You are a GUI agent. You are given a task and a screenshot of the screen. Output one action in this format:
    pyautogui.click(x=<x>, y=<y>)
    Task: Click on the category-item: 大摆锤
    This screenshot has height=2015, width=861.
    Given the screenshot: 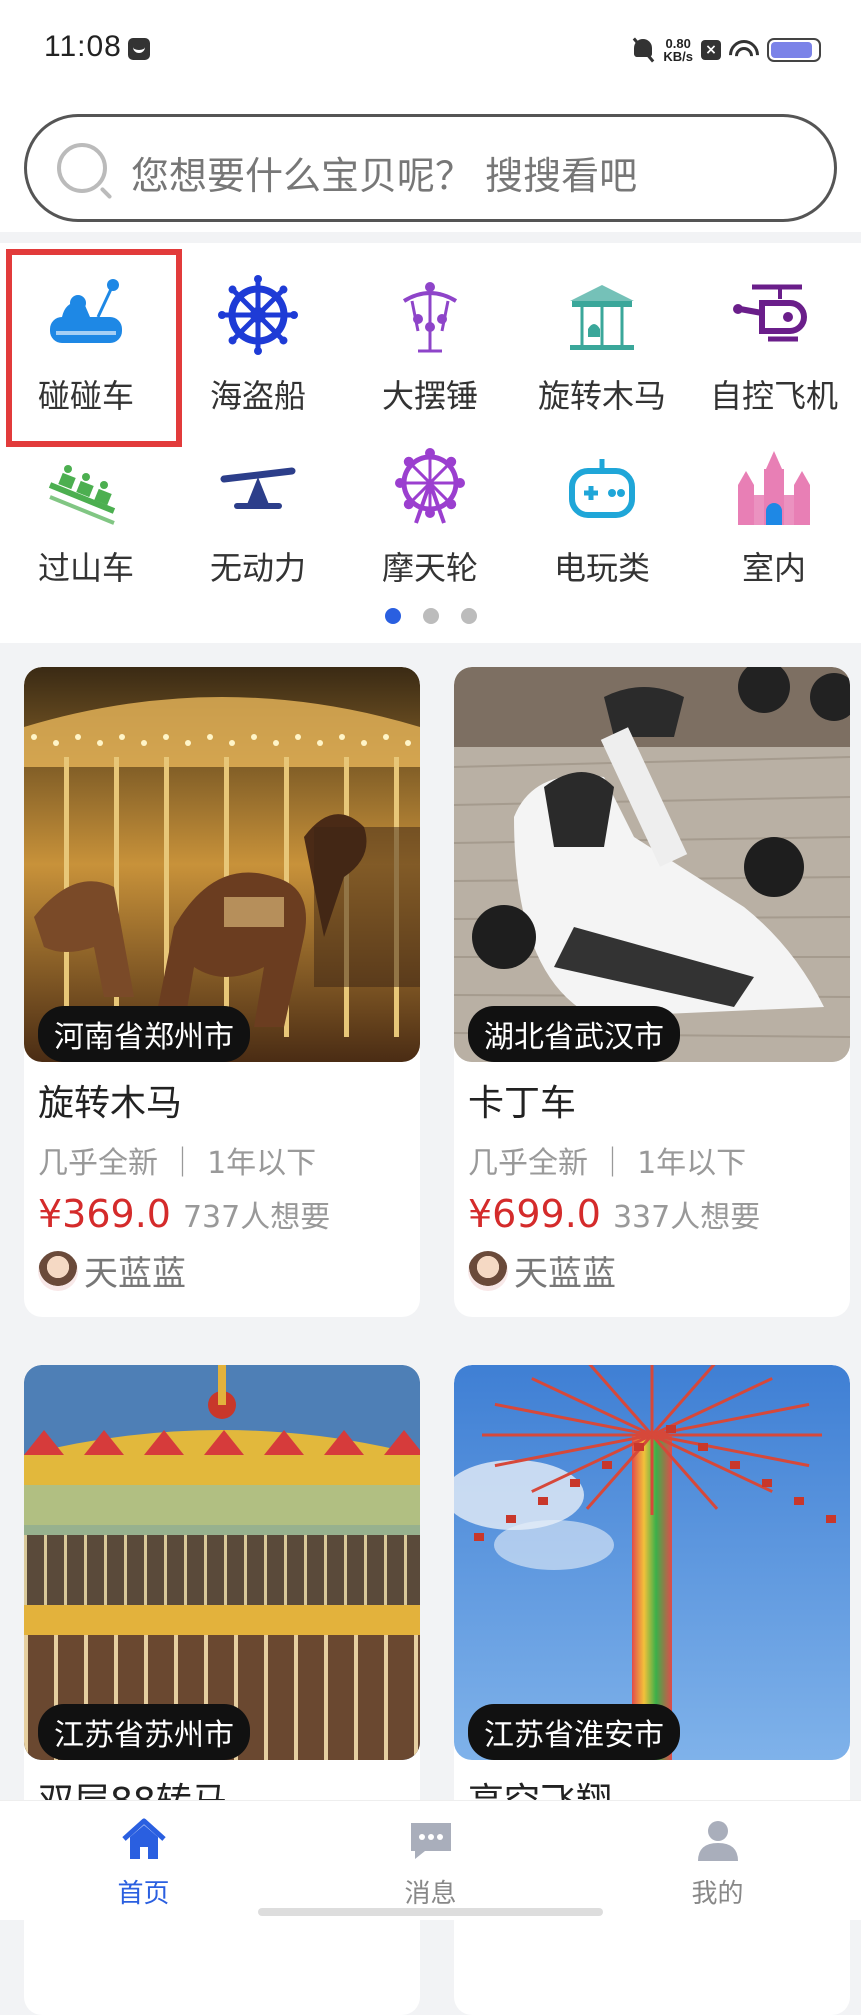 What is the action you would take?
    pyautogui.click(x=430, y=329)
    